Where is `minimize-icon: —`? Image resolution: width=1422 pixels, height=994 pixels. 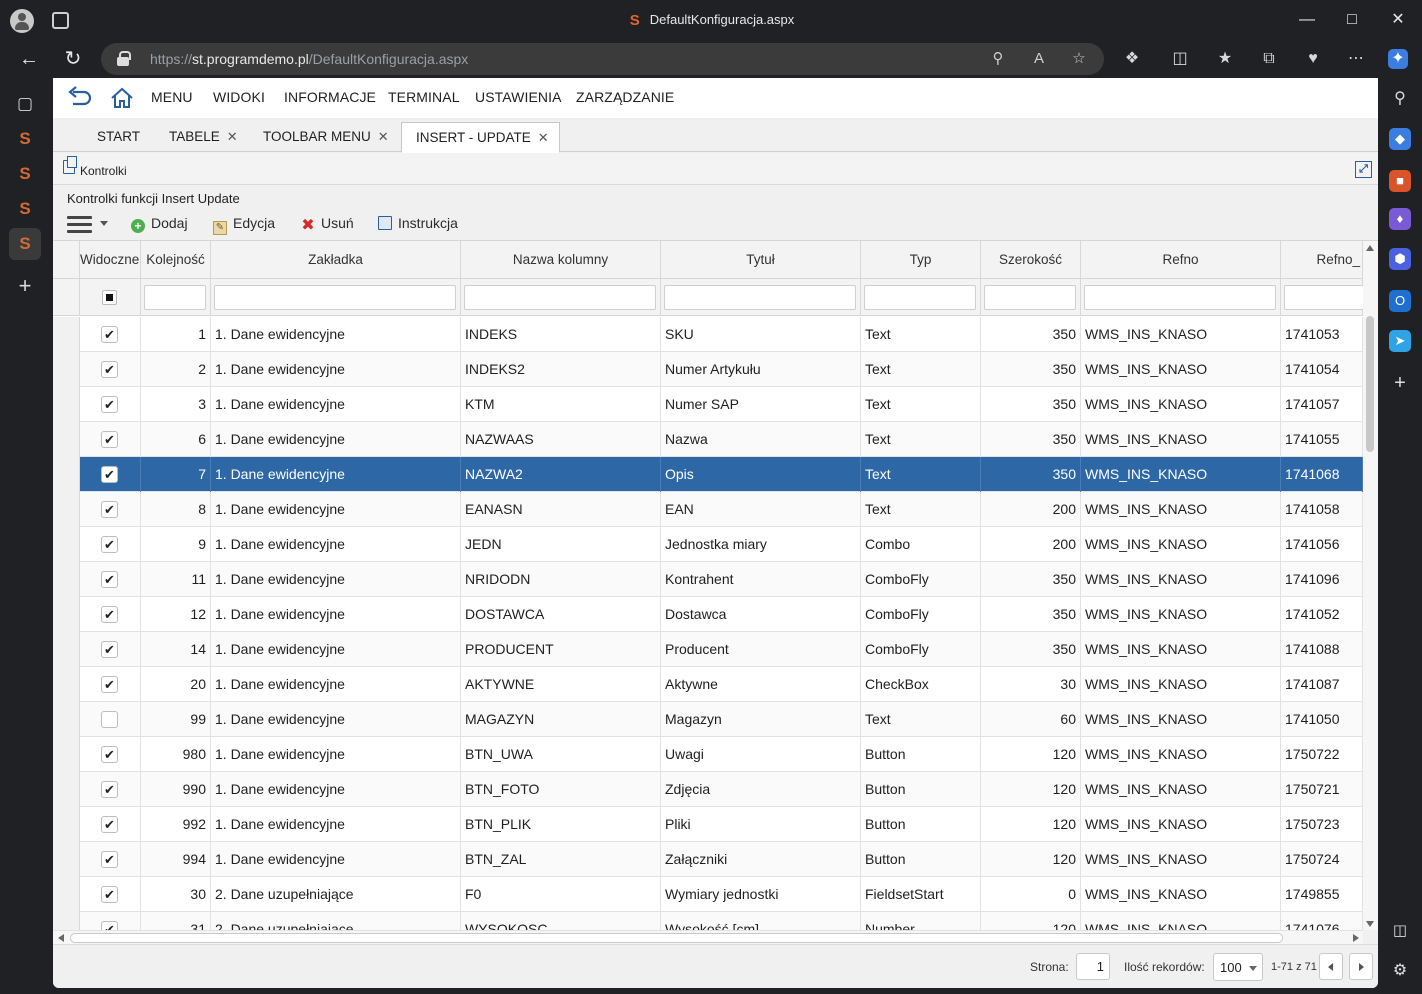 minimize-icon: — is located at coordinates (1307, 20).